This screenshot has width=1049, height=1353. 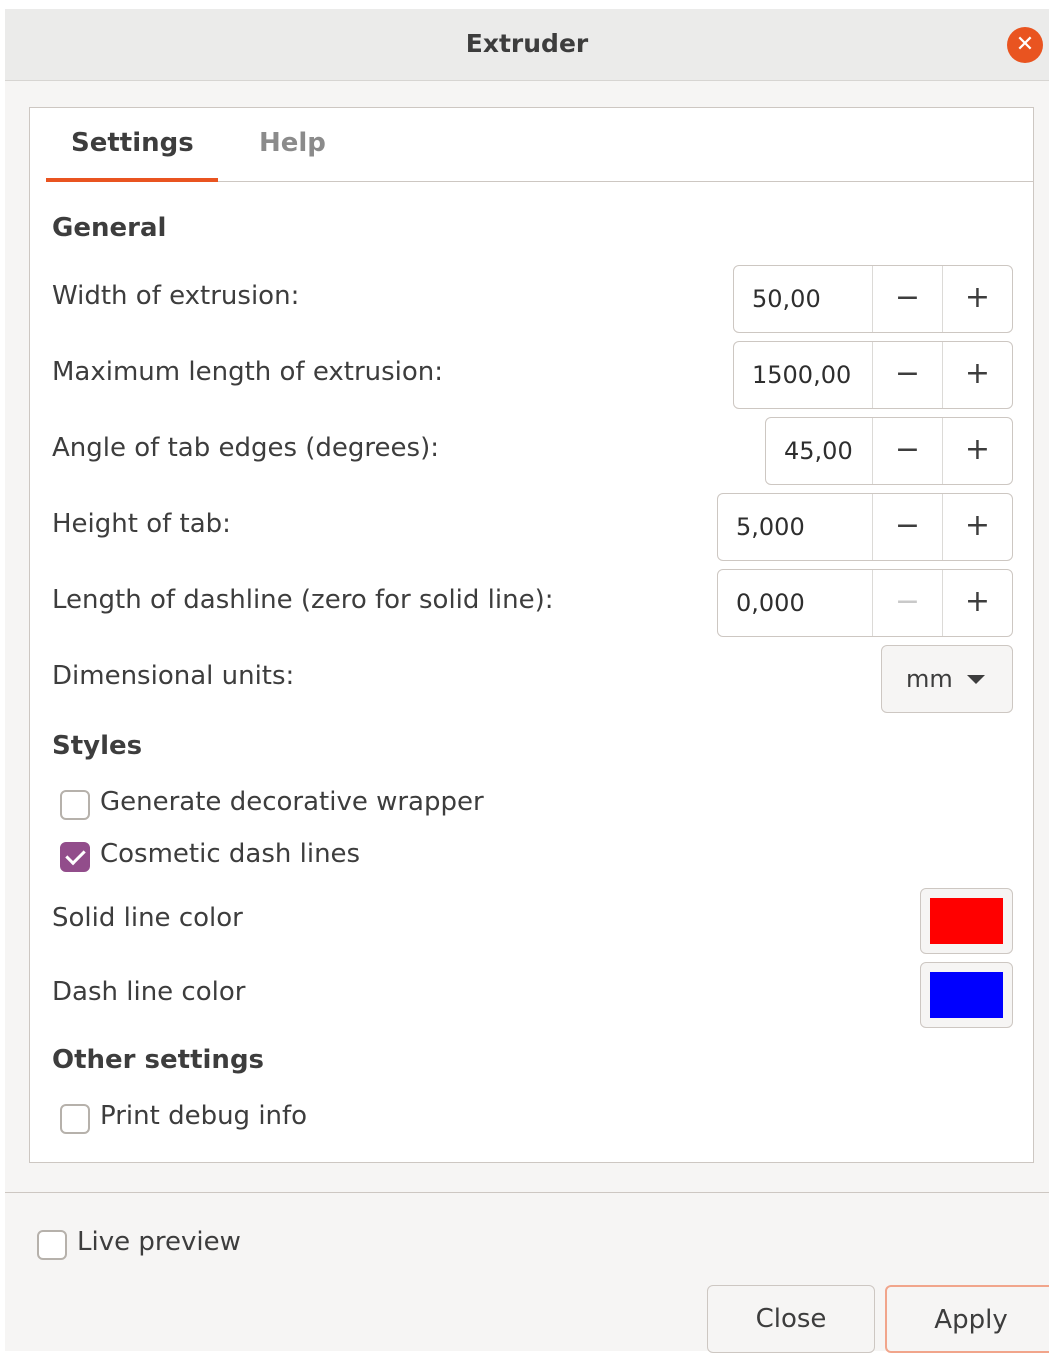 What do you see at coordinates (929, 679) in the screenshot?
I see `dimensional-units-value: mm` at bounding box center [929, 679].